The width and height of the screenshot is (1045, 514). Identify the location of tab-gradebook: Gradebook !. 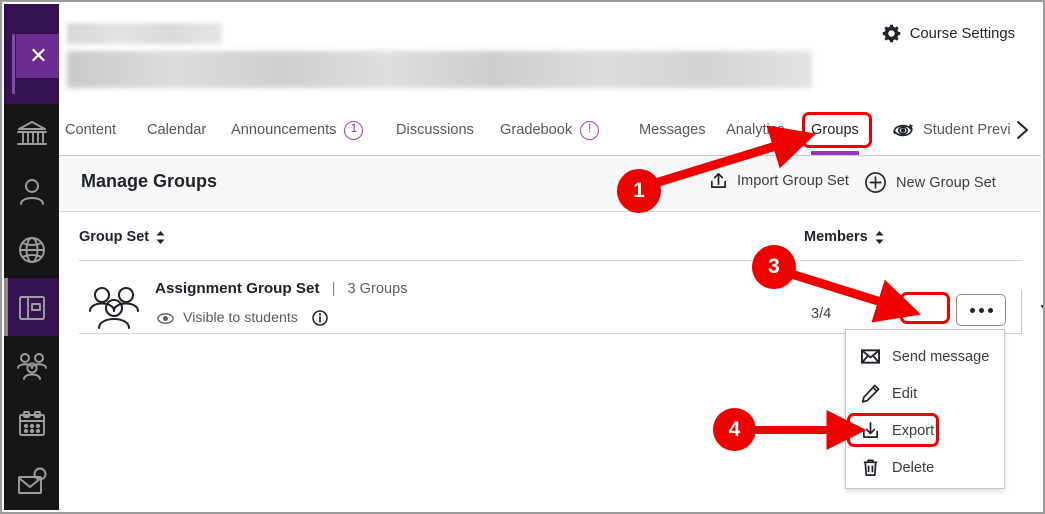
(550, 130).